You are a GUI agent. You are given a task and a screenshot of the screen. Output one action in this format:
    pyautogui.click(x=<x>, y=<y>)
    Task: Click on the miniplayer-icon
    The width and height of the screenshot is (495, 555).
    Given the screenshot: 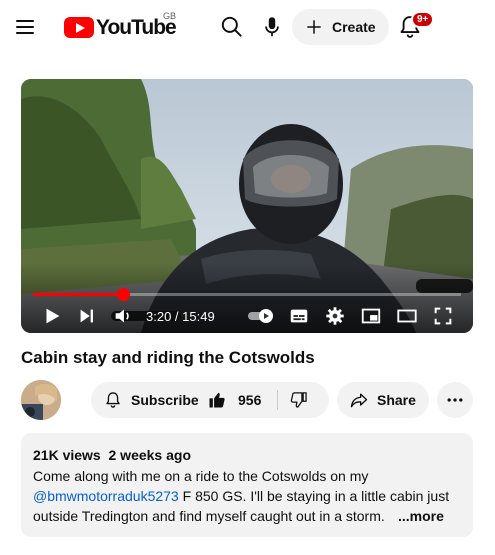 What is the action you would take?
    pyautogui.click(x=371, y=316)
    